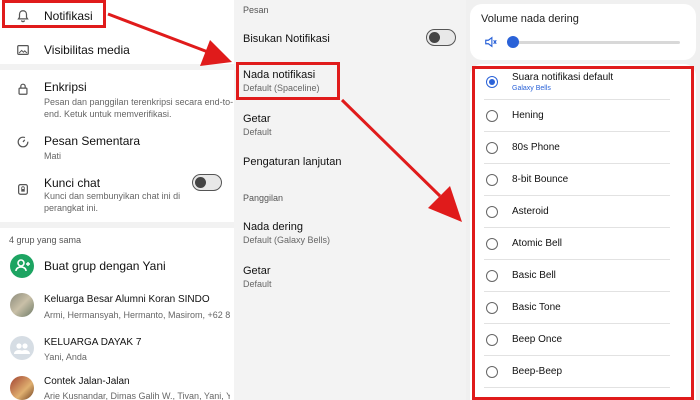 Image resolution: width=700 pixels, height=400 pixels. Describe the element at coordinates (528, 115) in the screenshot. I see `sound-option-label: Hening` at that location.